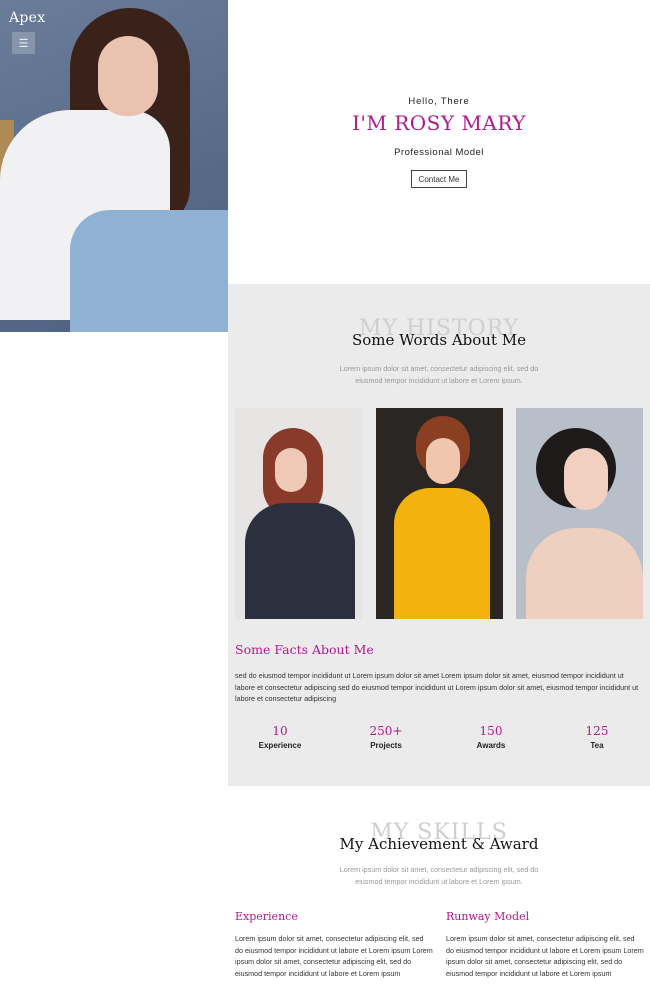  I want to click on stat-value: 150, so click(491, 731).